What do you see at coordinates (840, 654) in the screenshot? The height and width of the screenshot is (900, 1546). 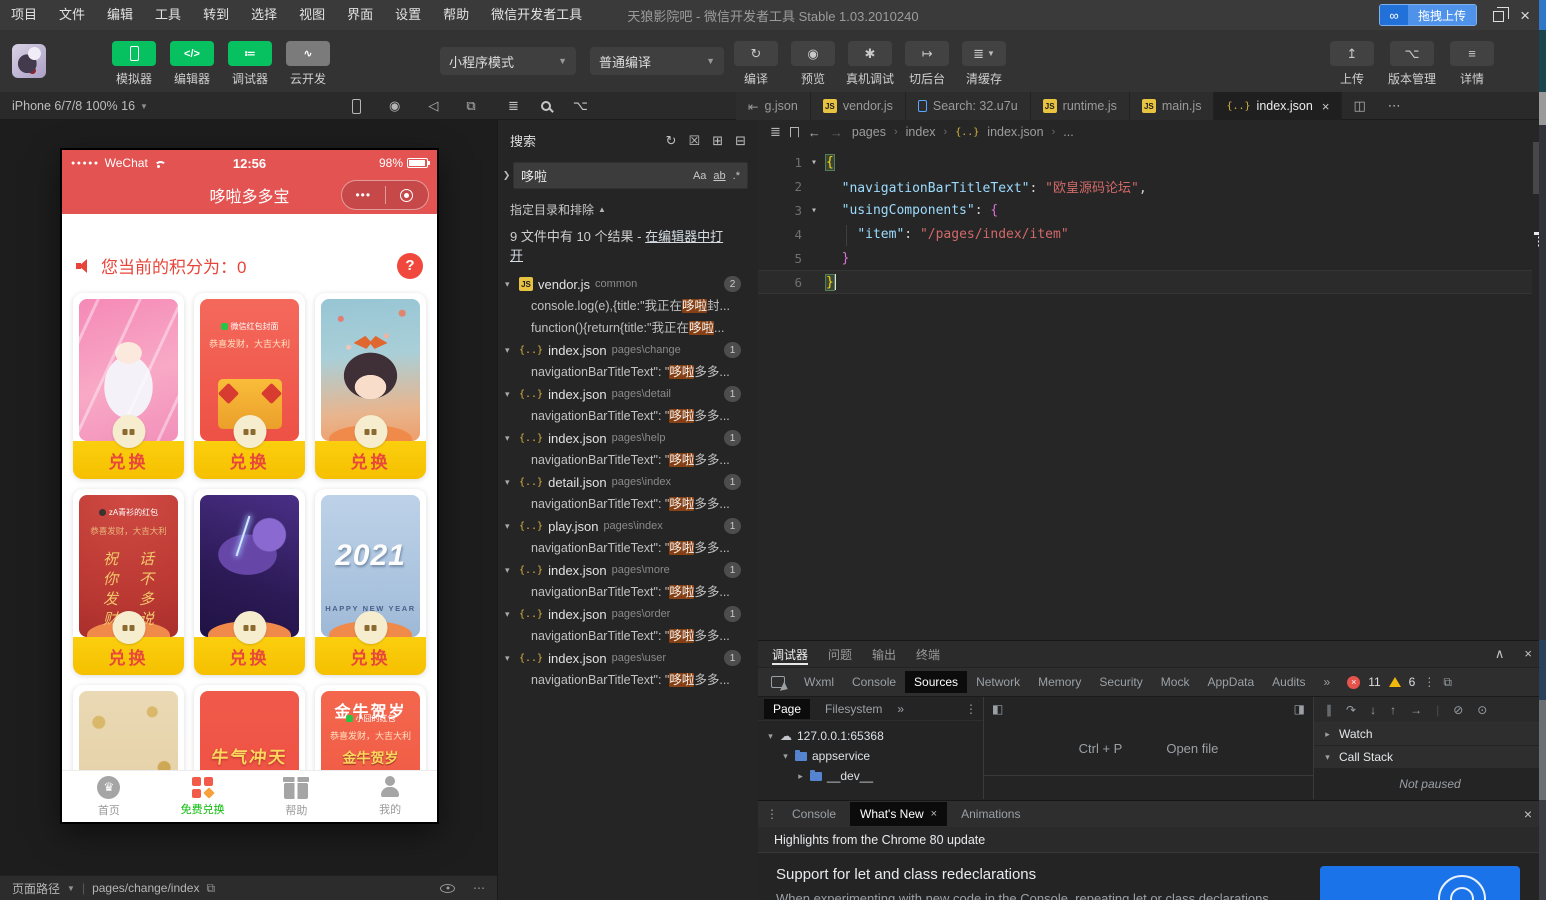 I see `problems-tab: 问题` at bounding box center [840, 654].